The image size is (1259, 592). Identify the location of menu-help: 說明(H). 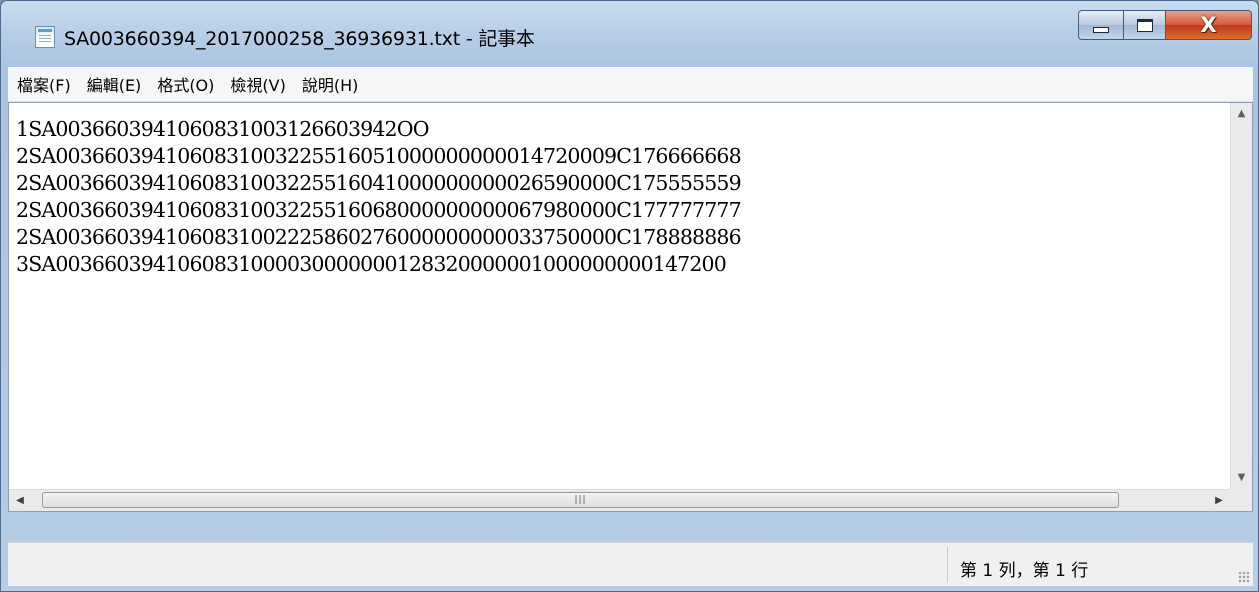
(330, 84).